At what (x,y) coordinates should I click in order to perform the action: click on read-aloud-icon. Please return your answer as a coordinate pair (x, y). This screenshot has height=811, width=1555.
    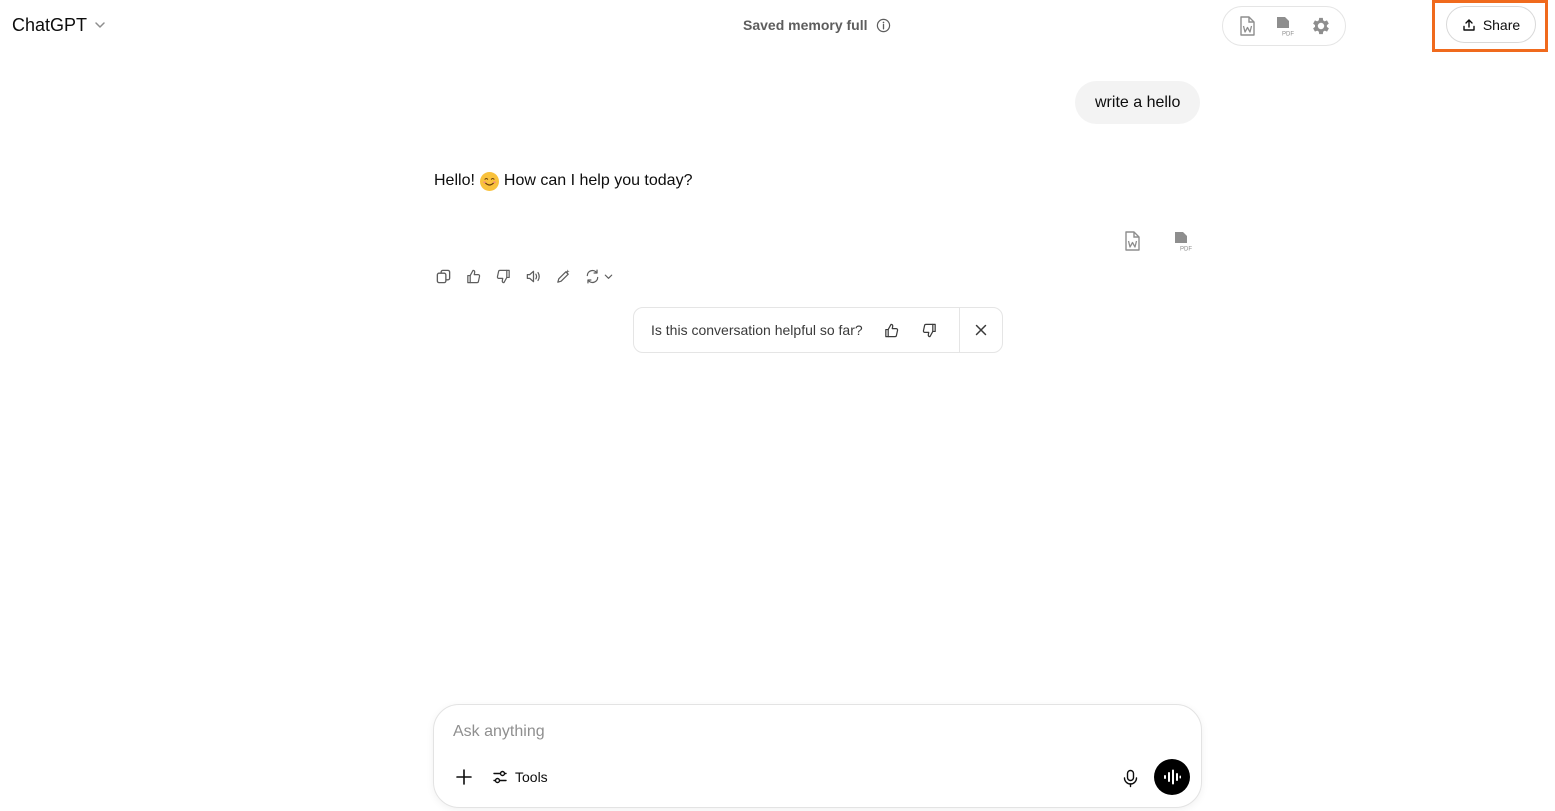
    Looking at the image, I should click on (533, 276).